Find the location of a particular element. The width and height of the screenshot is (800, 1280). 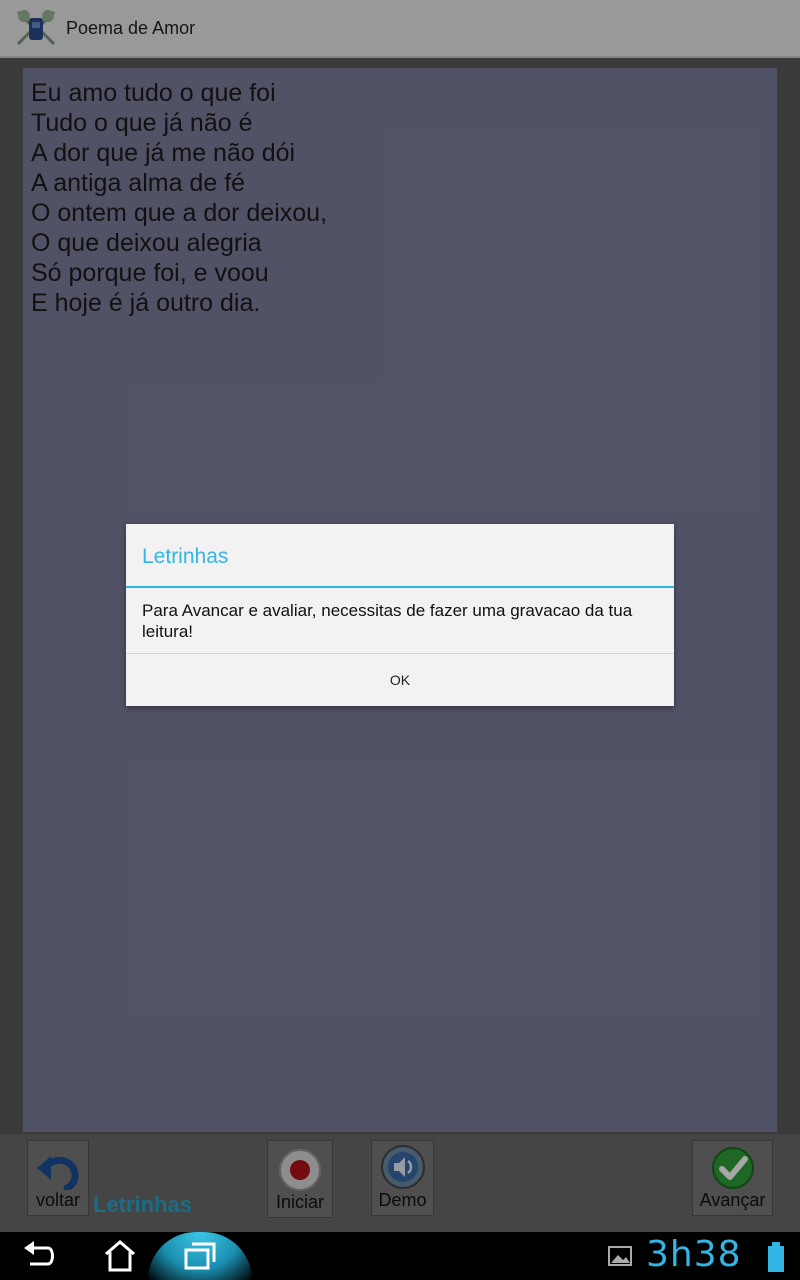

clock: 3h38 is located at coordinates (694, 1254).